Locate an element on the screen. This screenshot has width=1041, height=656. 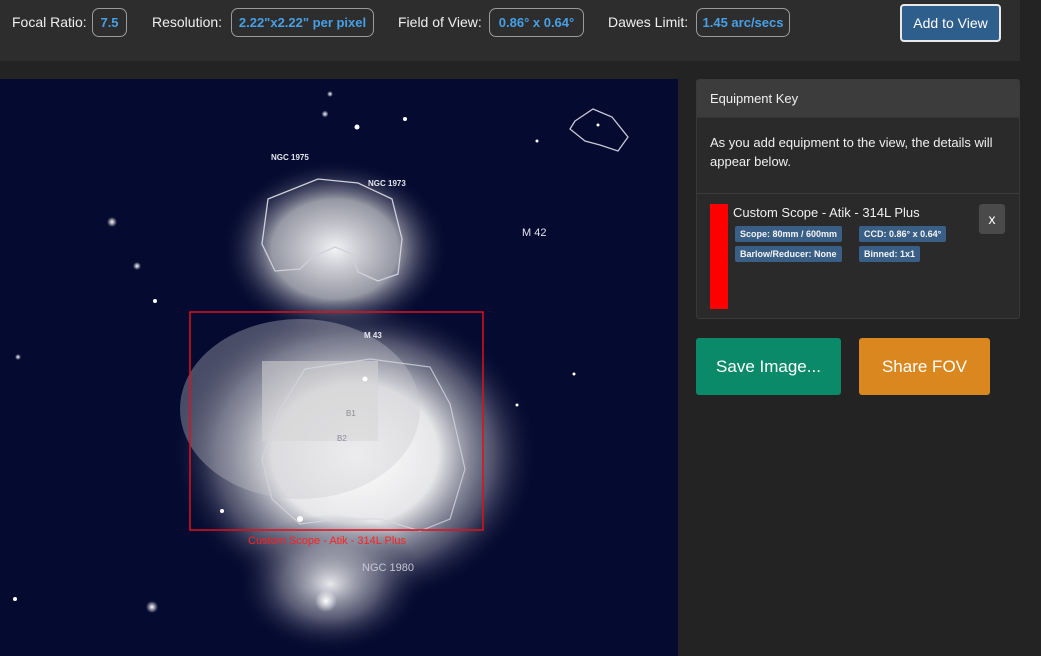
resolution-label: Resolution: is located at coordinates (187, 22).